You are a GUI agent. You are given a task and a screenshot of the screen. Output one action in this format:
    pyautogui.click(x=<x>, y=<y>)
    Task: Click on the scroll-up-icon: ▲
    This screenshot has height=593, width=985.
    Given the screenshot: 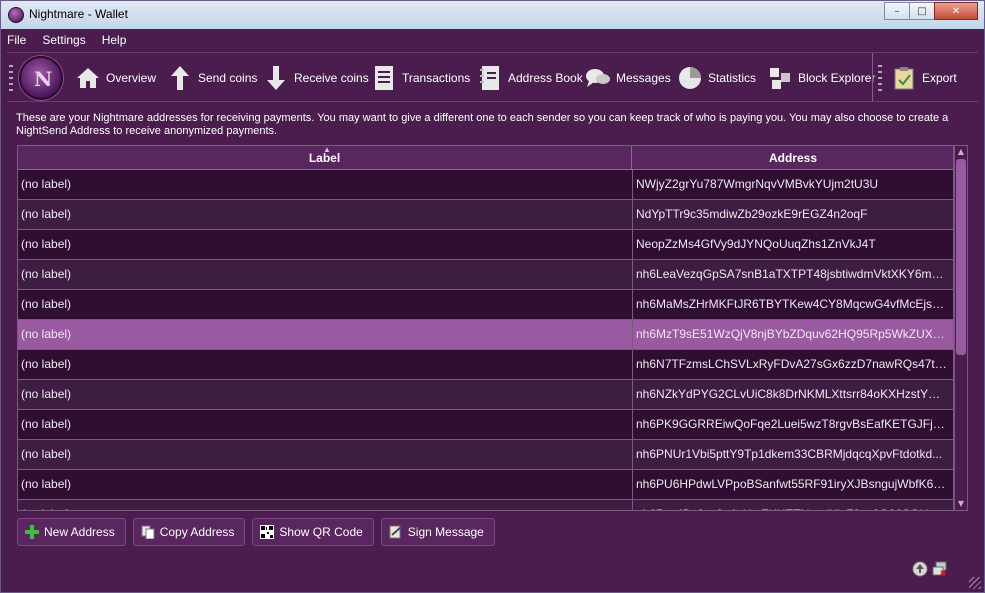 What is the action you would take?
    pyautogui.click(x=961, y=152)
    